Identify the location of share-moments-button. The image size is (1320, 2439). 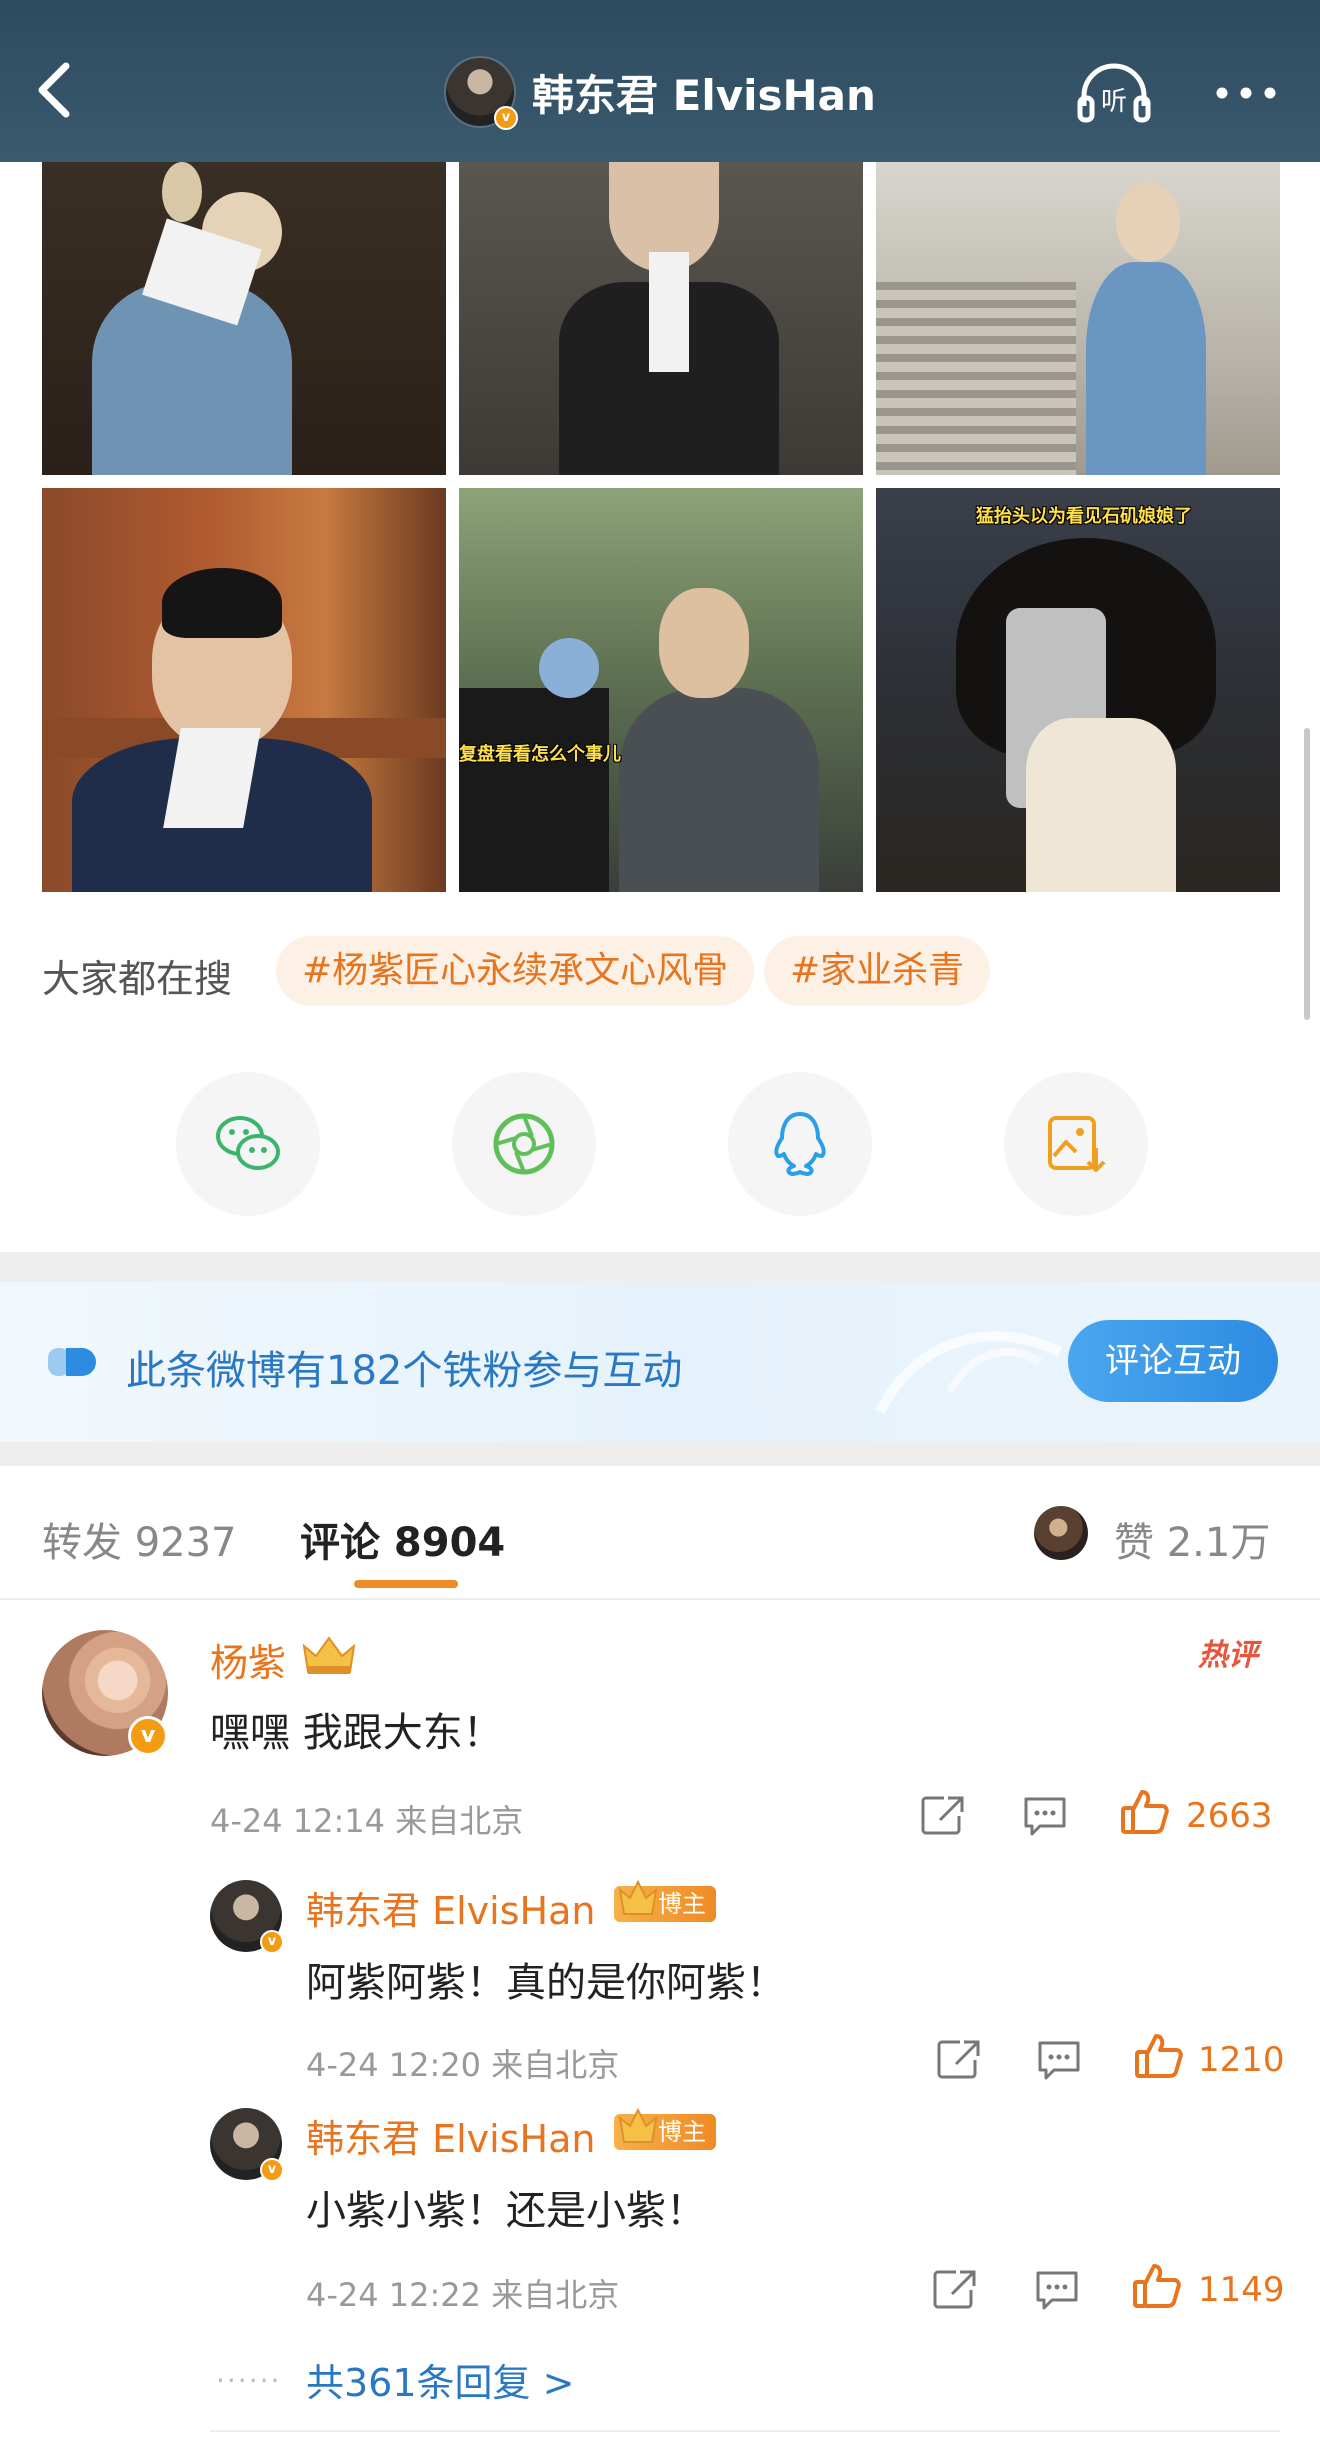
(524, 1144).